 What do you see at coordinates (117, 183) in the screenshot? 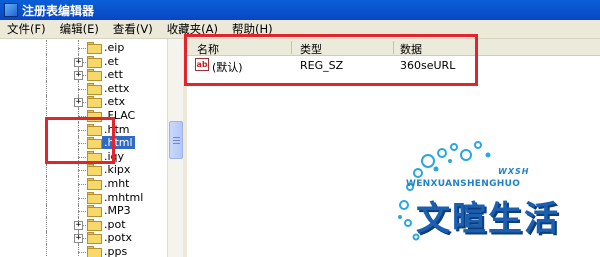
I see `tree-item-label: .mht` at bounding box center [117, 183].